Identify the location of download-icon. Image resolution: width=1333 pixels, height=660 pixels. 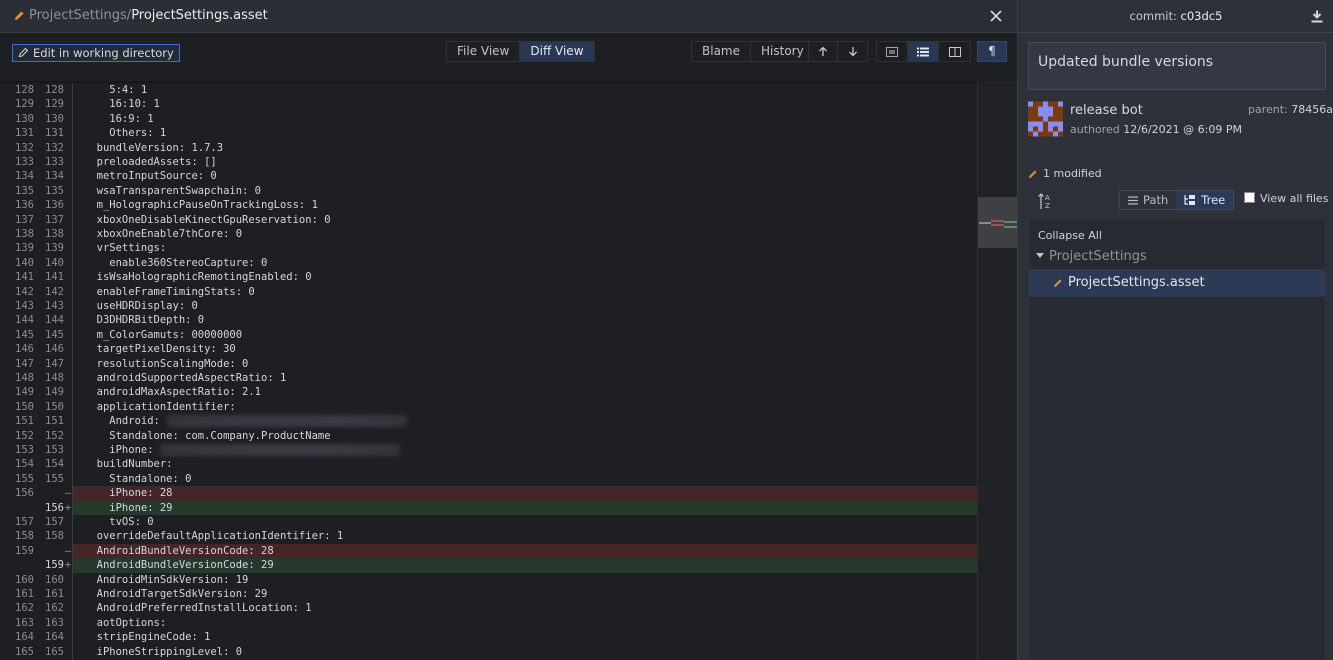
(1317, 16).